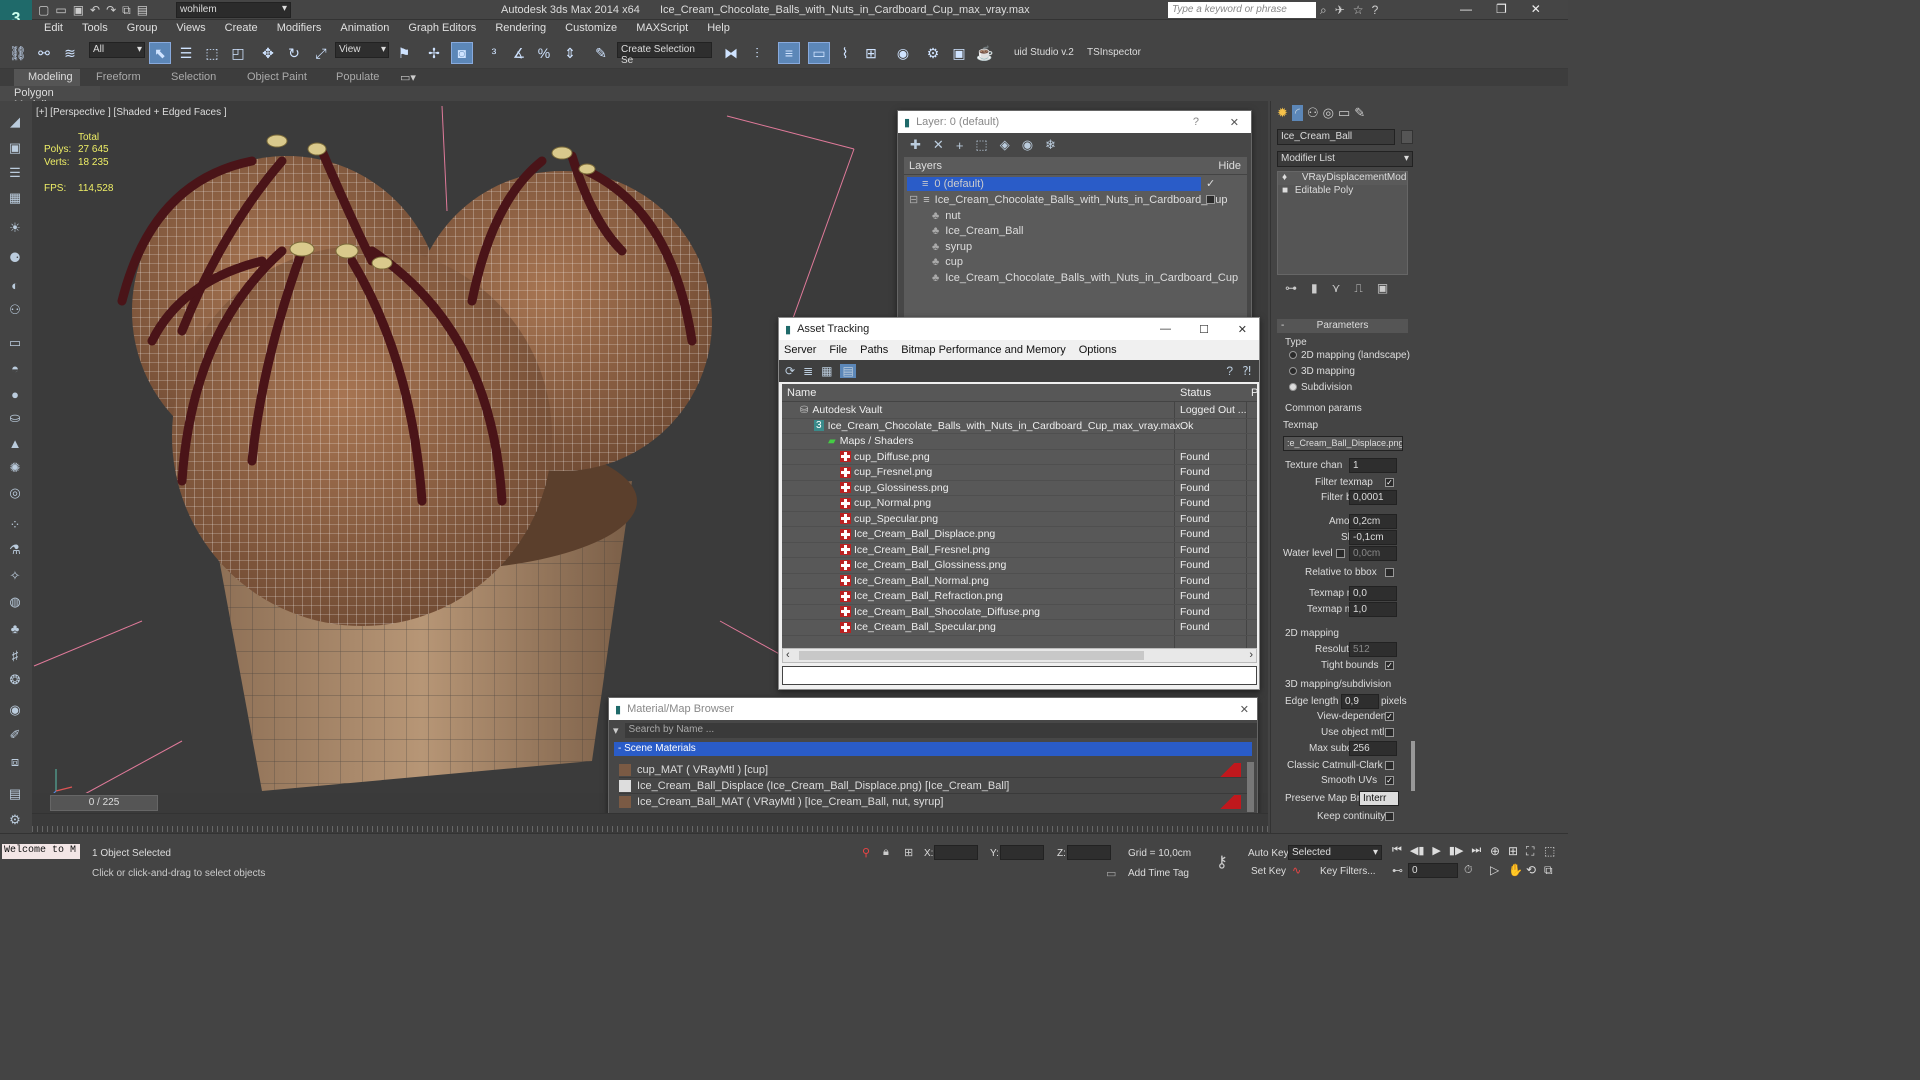 This screenshot has height=1080, width=1920. I want to click on make-unique-icon: ⋎, so click(1336, 288).